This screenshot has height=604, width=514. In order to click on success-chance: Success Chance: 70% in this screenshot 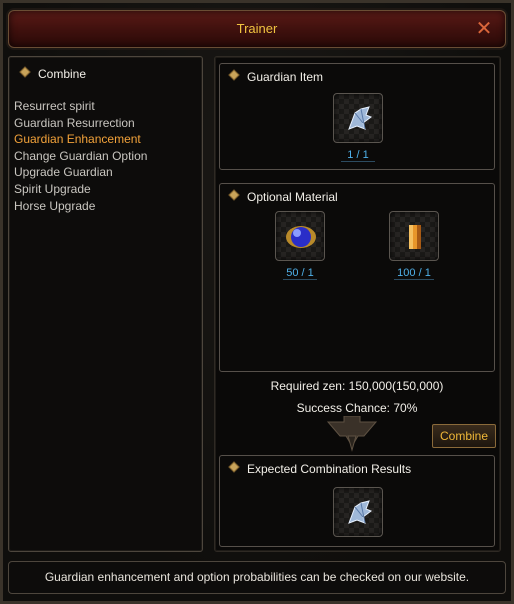, I will do `click(357, 408)`.